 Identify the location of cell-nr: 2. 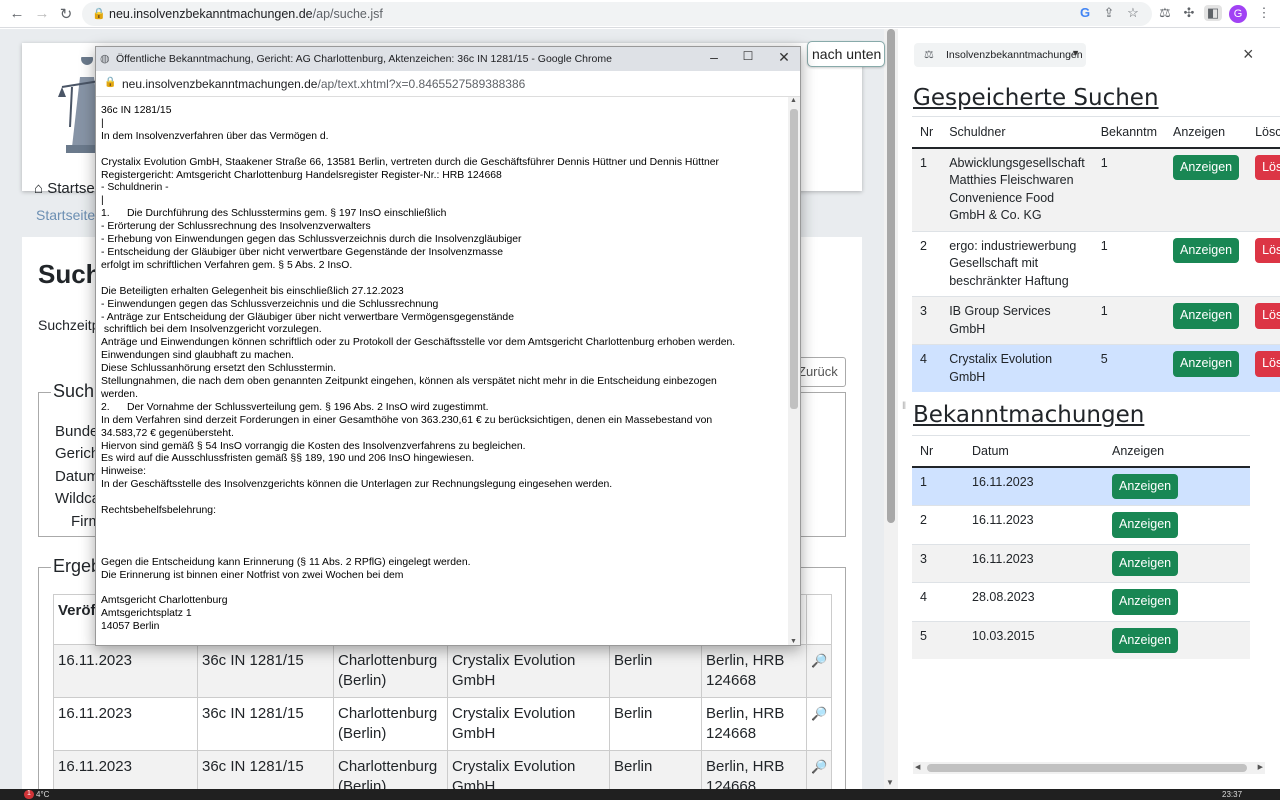
(927, 263).